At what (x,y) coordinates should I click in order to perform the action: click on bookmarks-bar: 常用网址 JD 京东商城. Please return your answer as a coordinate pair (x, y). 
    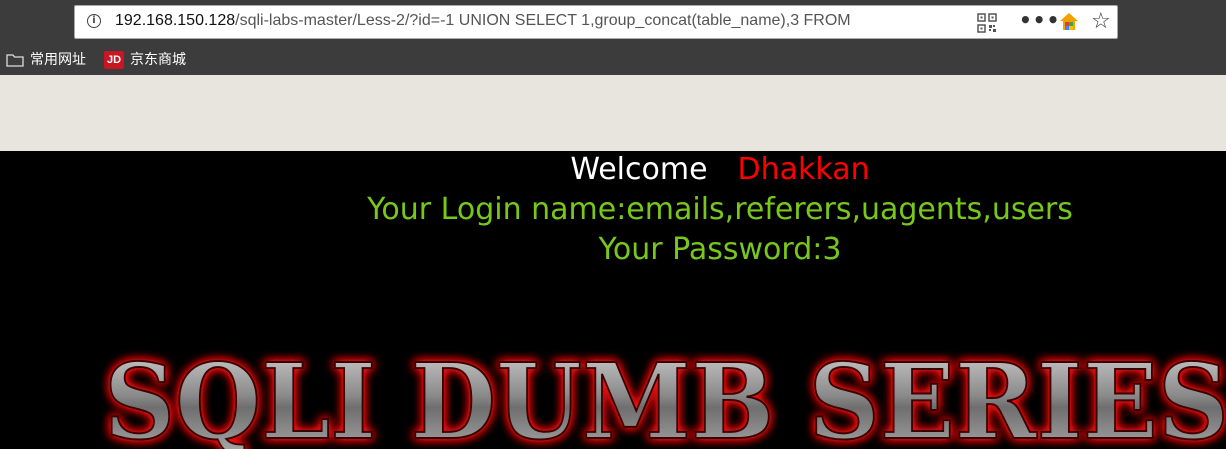
    Looking at the image, I should click on (613, 60).